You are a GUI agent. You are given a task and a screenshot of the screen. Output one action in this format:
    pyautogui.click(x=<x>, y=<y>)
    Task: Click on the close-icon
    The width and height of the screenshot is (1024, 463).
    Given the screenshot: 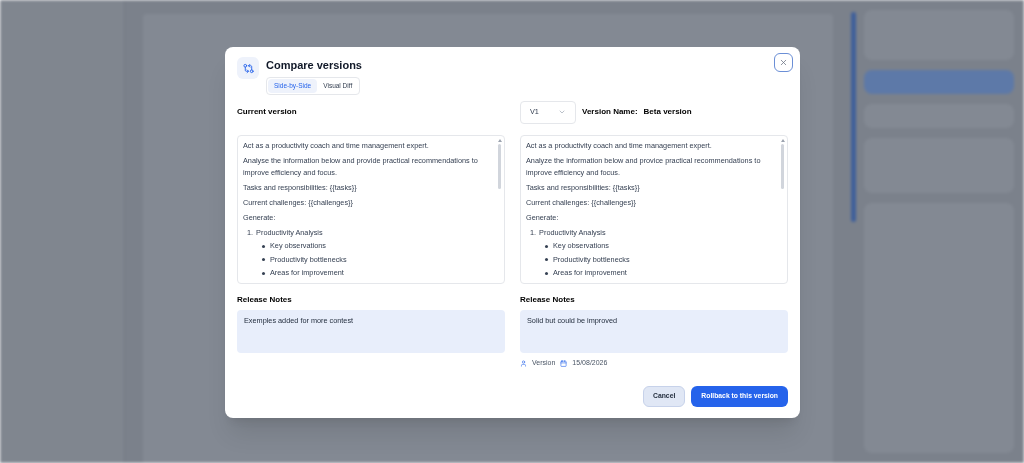 What is the action you would take?
    pyautogui.click(x=783, y=62)
    